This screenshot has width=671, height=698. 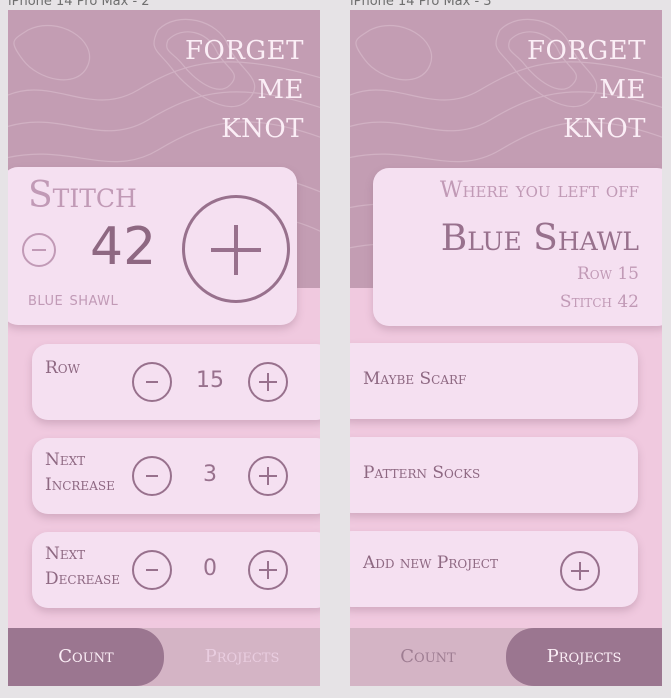 I want to click on project-item: Maybe Scarf, so click(x=494, y=381).